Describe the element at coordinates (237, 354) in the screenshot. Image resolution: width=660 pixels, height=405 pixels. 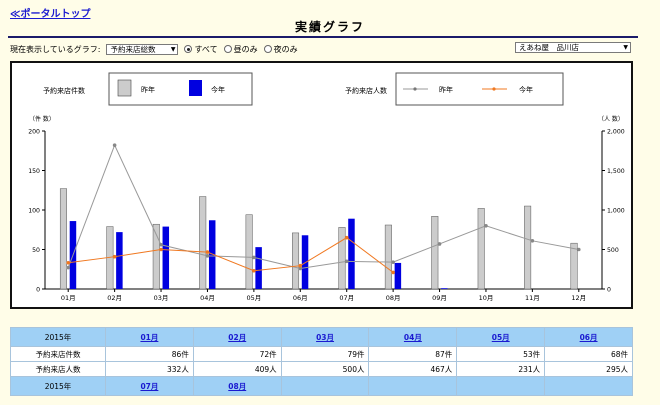
I see `table-cell: 72件` at that location.